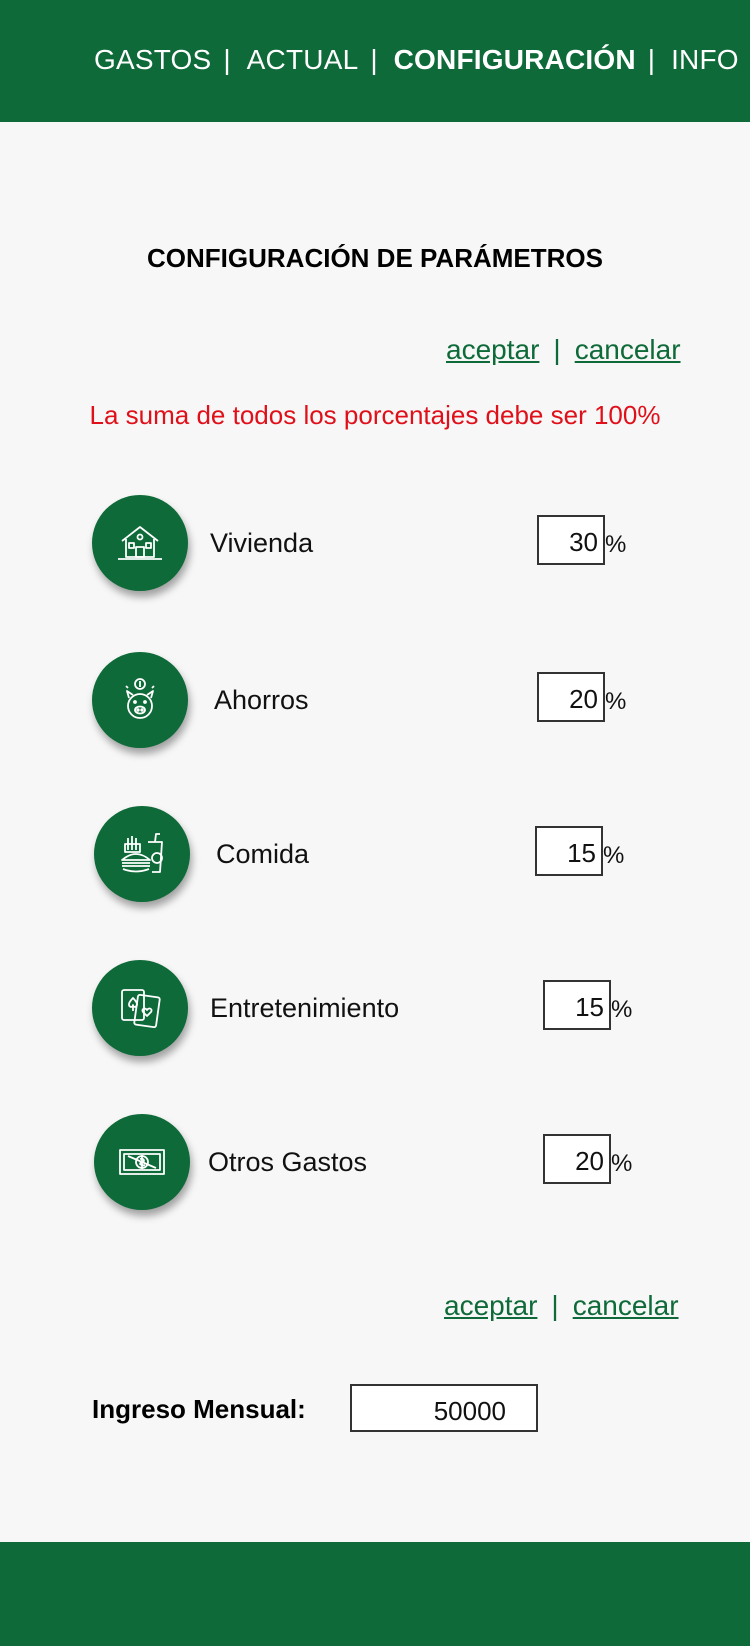 The height and width of the screenshot is (1646, 750). What do you see at coordinates (444, 1408) in the screenshot?
I see `monthly-income-input: 50000` at bounding box center [444, 1408].